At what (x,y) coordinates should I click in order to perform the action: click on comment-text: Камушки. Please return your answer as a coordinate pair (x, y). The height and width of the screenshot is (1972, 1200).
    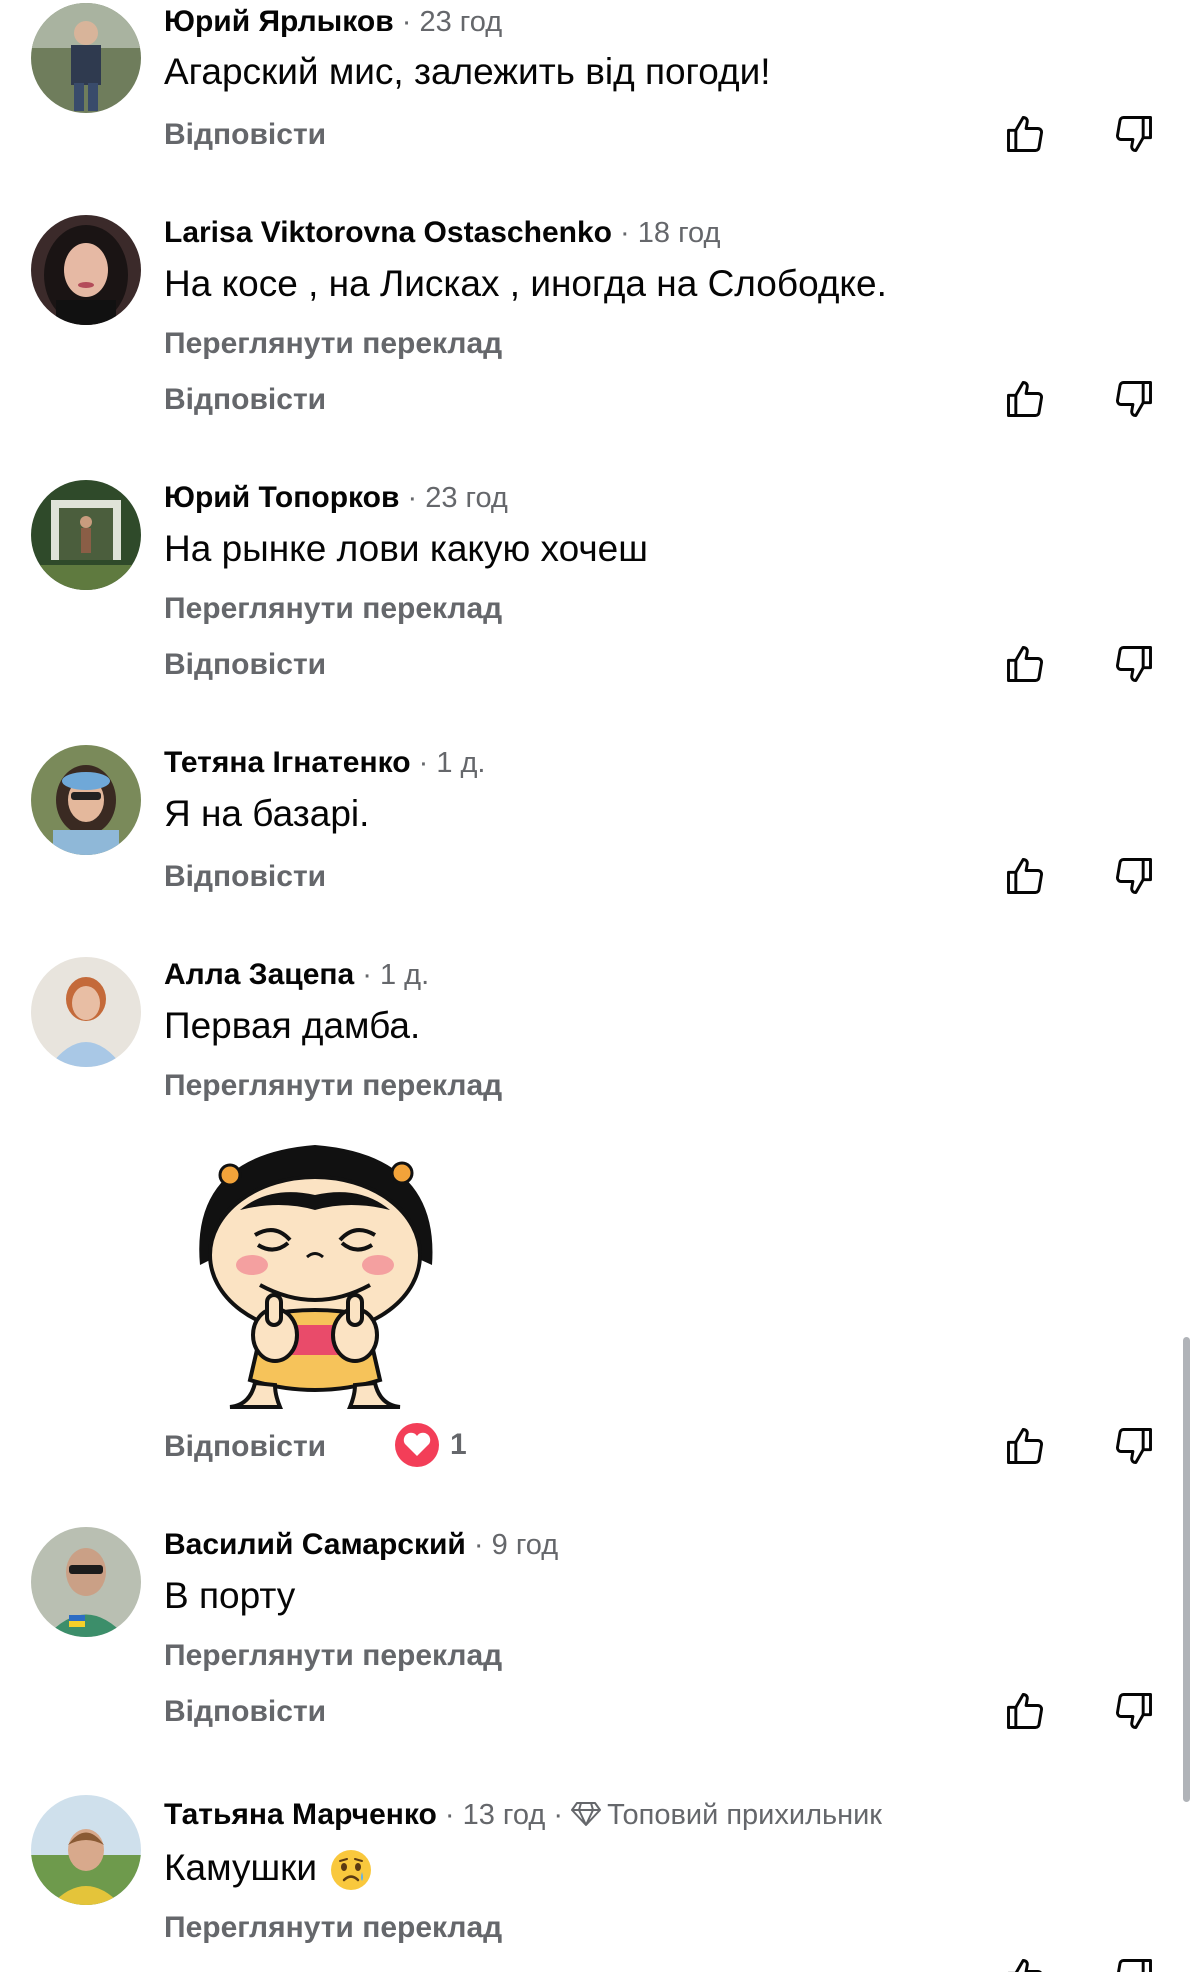
    Looking at the image, I should click on (268, 1869).